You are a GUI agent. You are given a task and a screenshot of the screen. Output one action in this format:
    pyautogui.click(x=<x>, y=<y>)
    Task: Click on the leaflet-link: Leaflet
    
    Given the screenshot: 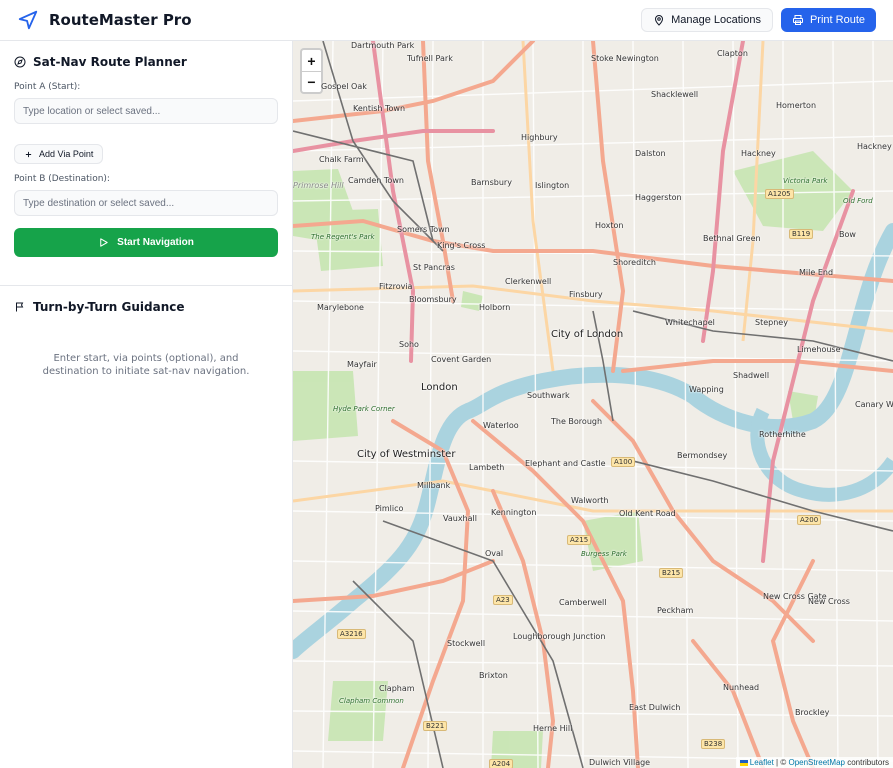 What is the action you would take?
    pyautogui.click(x=762, y=762)
    